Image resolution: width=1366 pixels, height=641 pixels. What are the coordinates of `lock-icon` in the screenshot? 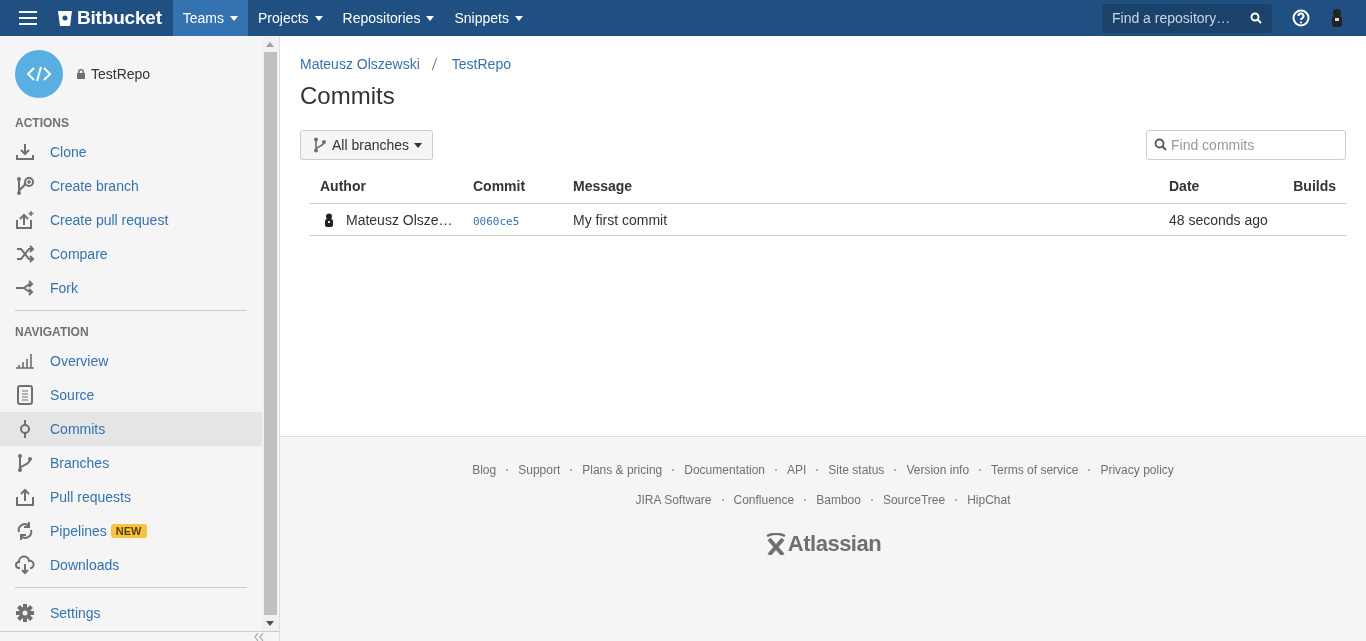 It's located at (81, 74).